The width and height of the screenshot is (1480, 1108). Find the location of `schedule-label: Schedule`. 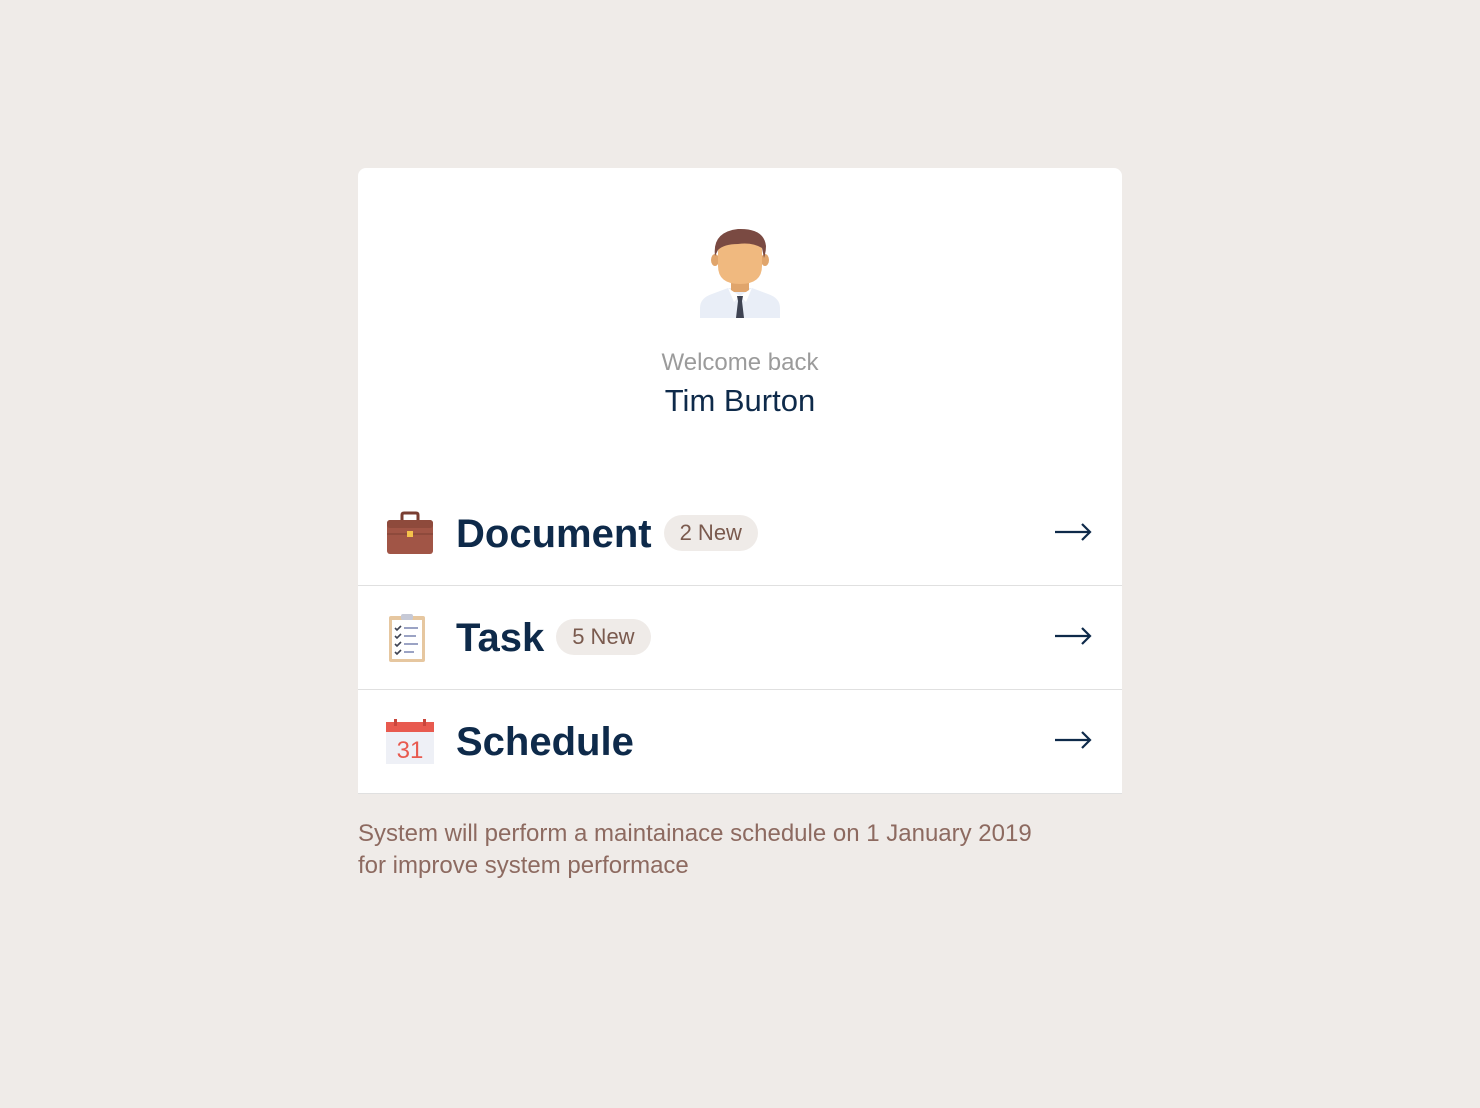

schedule-label: Schedule is located at coordinates (545, 742).